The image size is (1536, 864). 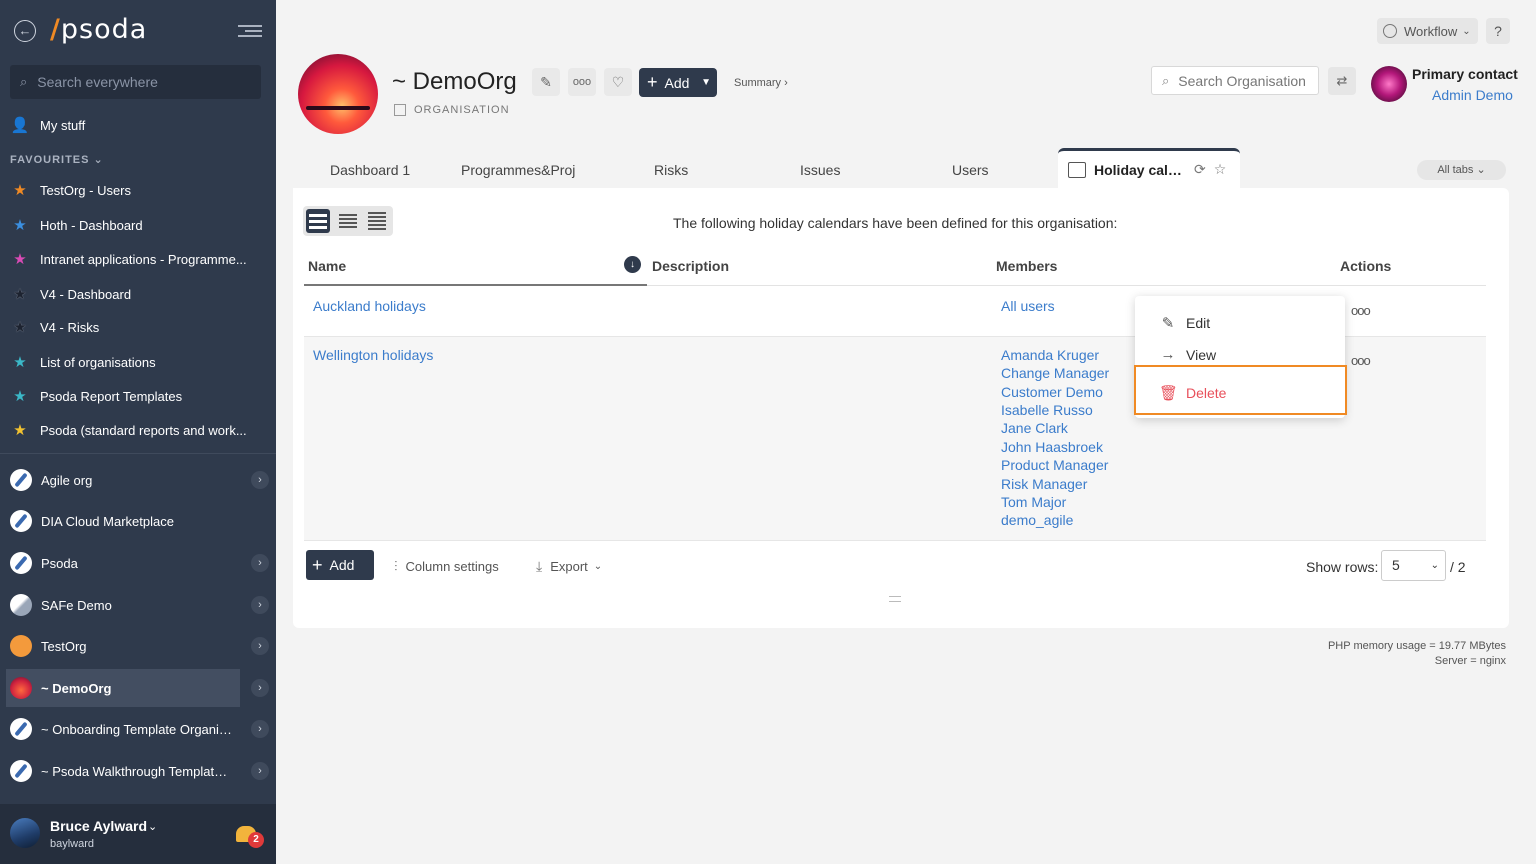 I want to click on rows-per-page-select: 5 ⌄, so click(x=1413, y=565).